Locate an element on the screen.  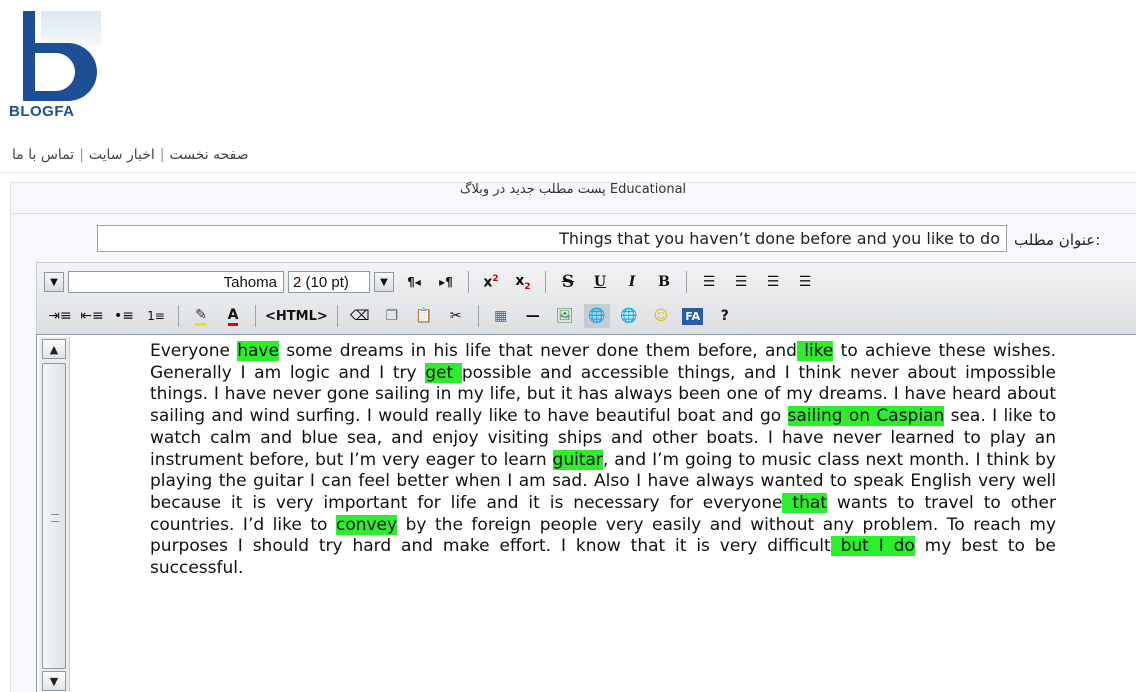
subscript-button: x2 is located at coordinates (523, 282).